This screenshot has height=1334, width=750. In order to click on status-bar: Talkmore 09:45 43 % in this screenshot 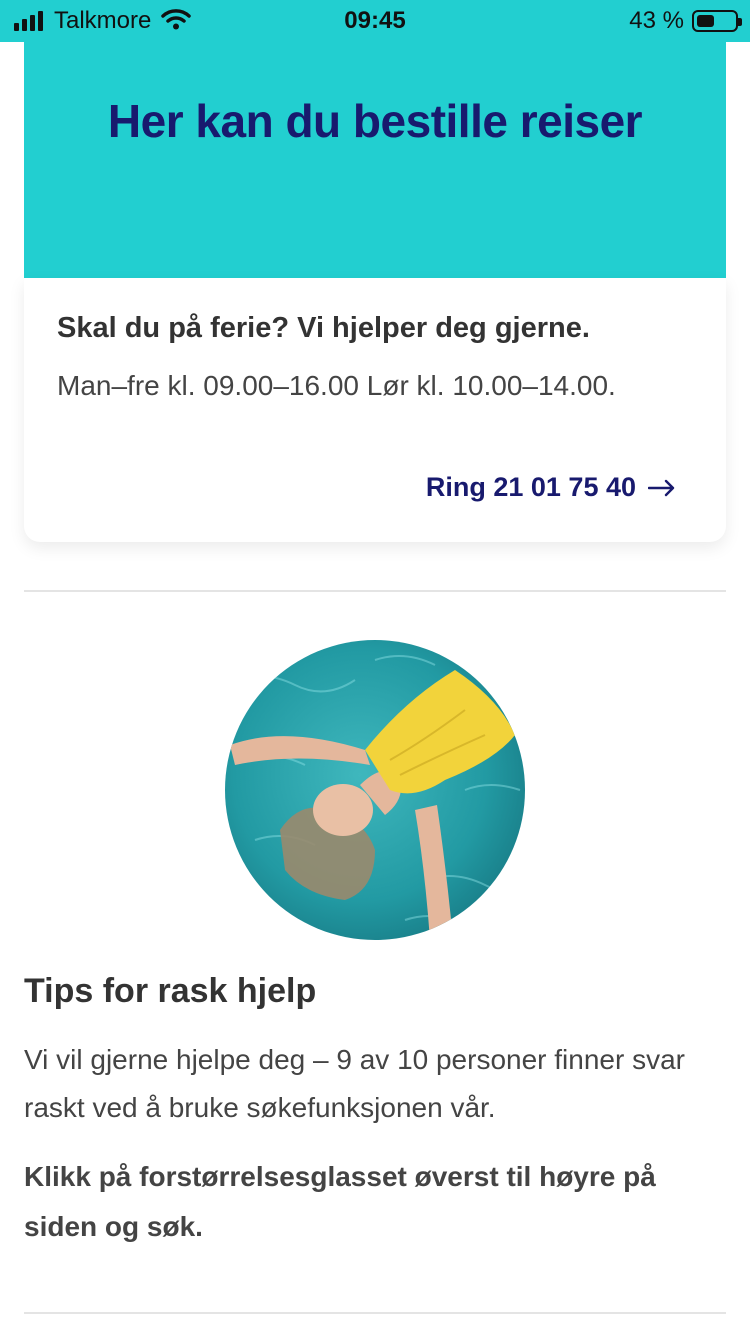, I will do `click(375, 21)`.